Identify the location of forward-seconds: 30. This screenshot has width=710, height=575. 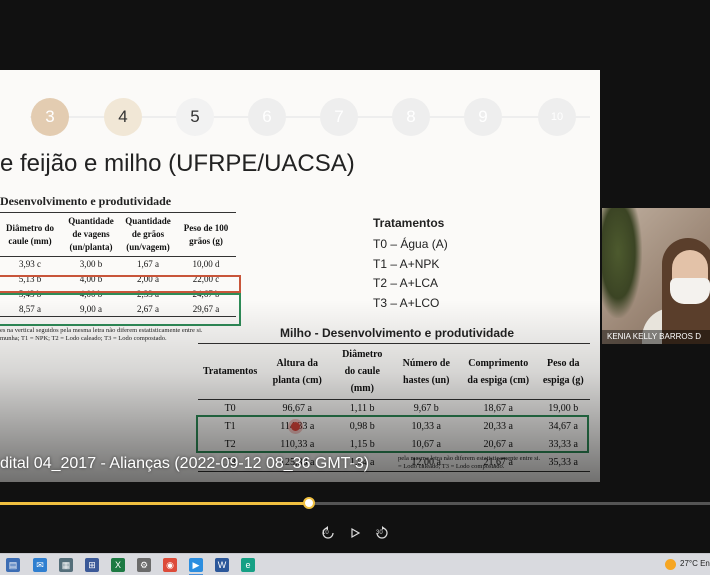
(379, 533).